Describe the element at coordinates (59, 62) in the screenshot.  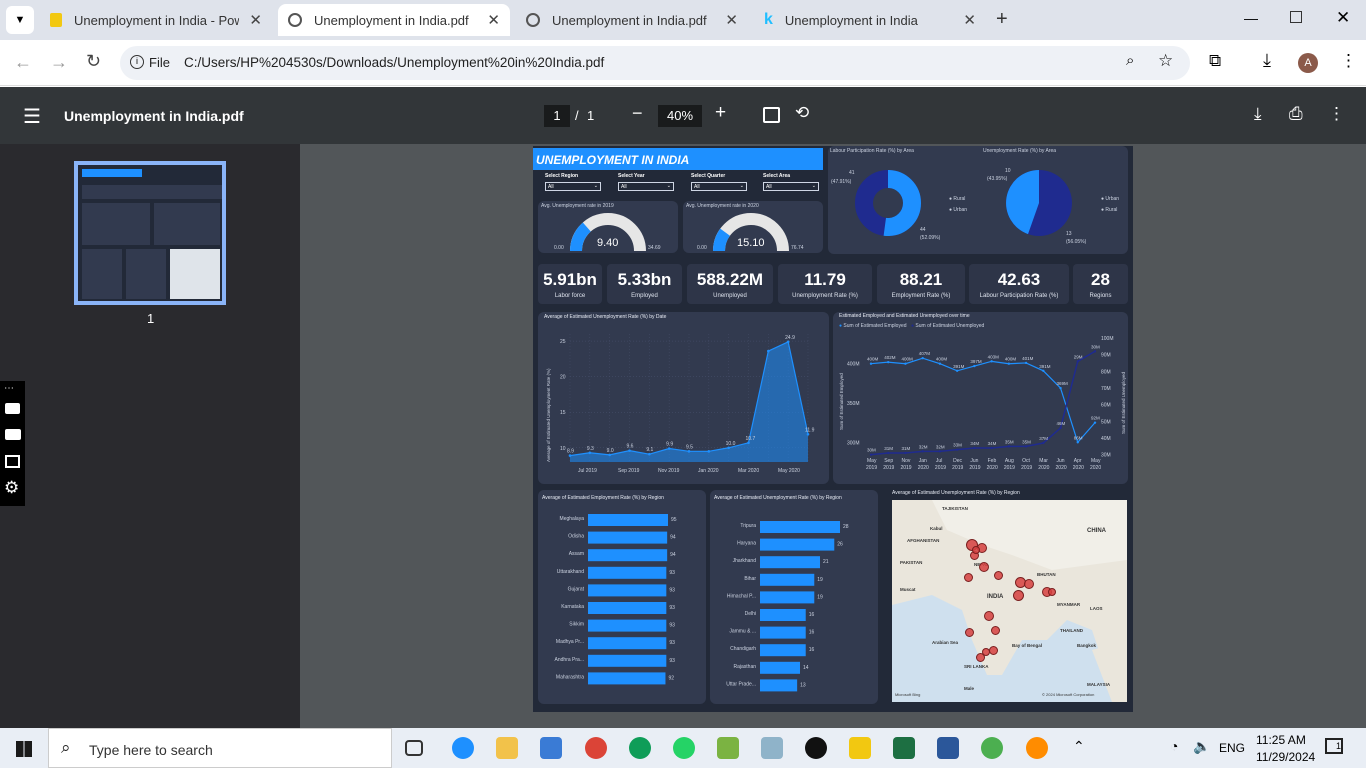
I see `forward-button: →` at that location.